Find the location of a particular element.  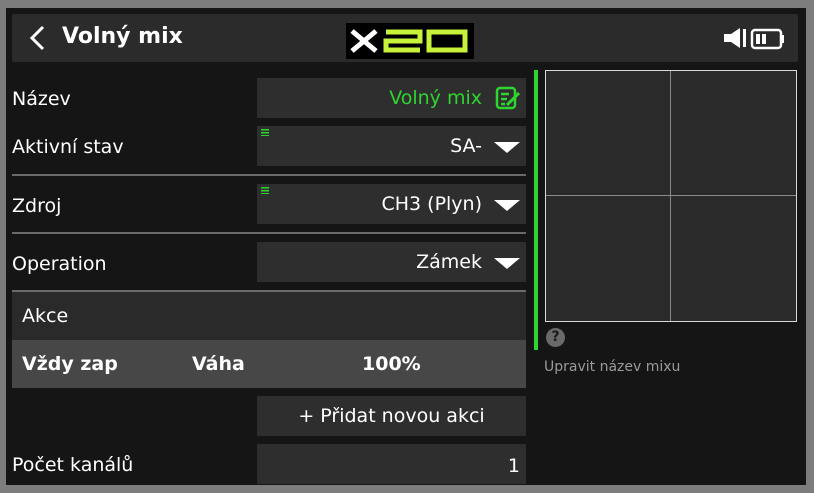

source-select: CH3 (Plyn) is located at coordinates (391, 204).